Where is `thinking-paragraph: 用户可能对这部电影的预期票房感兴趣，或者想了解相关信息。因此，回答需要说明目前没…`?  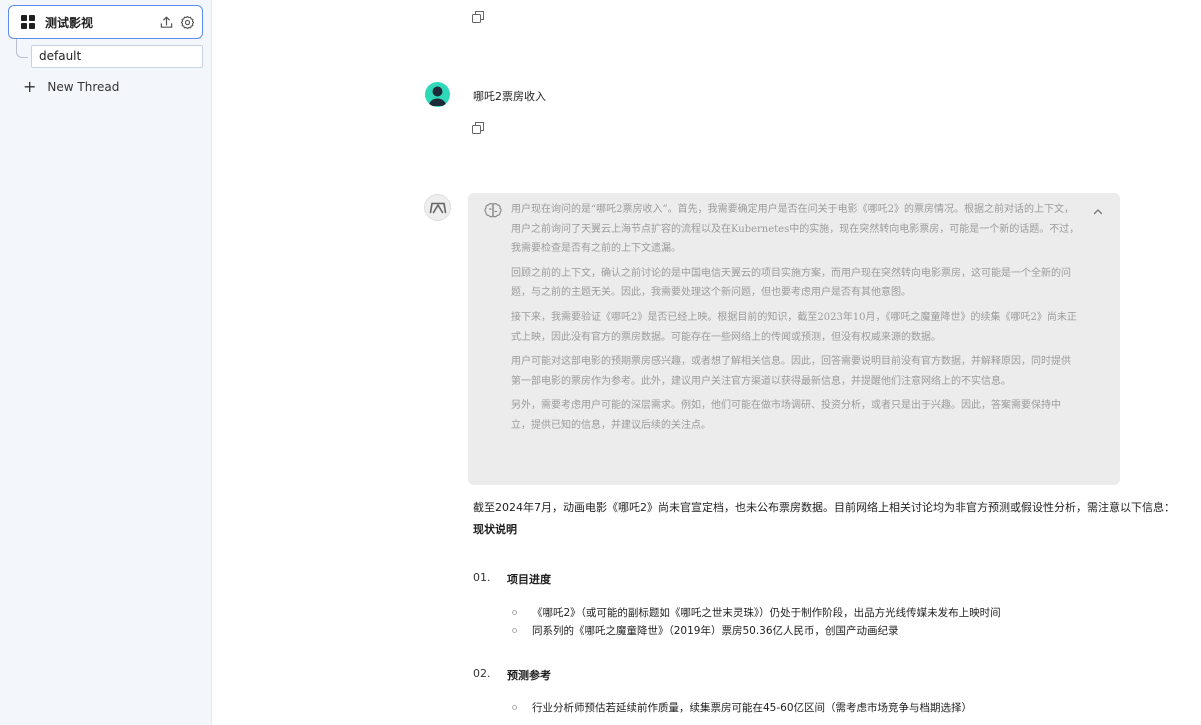
thinking-paragraph: 用户可能对这部电影的预期票房感兴趣，或者想了解相关信息。因此，回答需要说明目前没… is located at coordinates (791, 371).